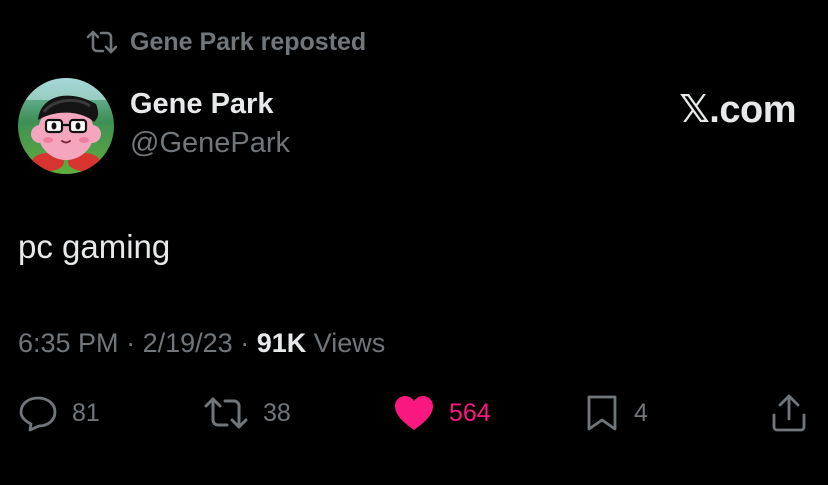 This screenshot has height=485, width=828. I want to click on views-count: 91K, so click(281, 343).